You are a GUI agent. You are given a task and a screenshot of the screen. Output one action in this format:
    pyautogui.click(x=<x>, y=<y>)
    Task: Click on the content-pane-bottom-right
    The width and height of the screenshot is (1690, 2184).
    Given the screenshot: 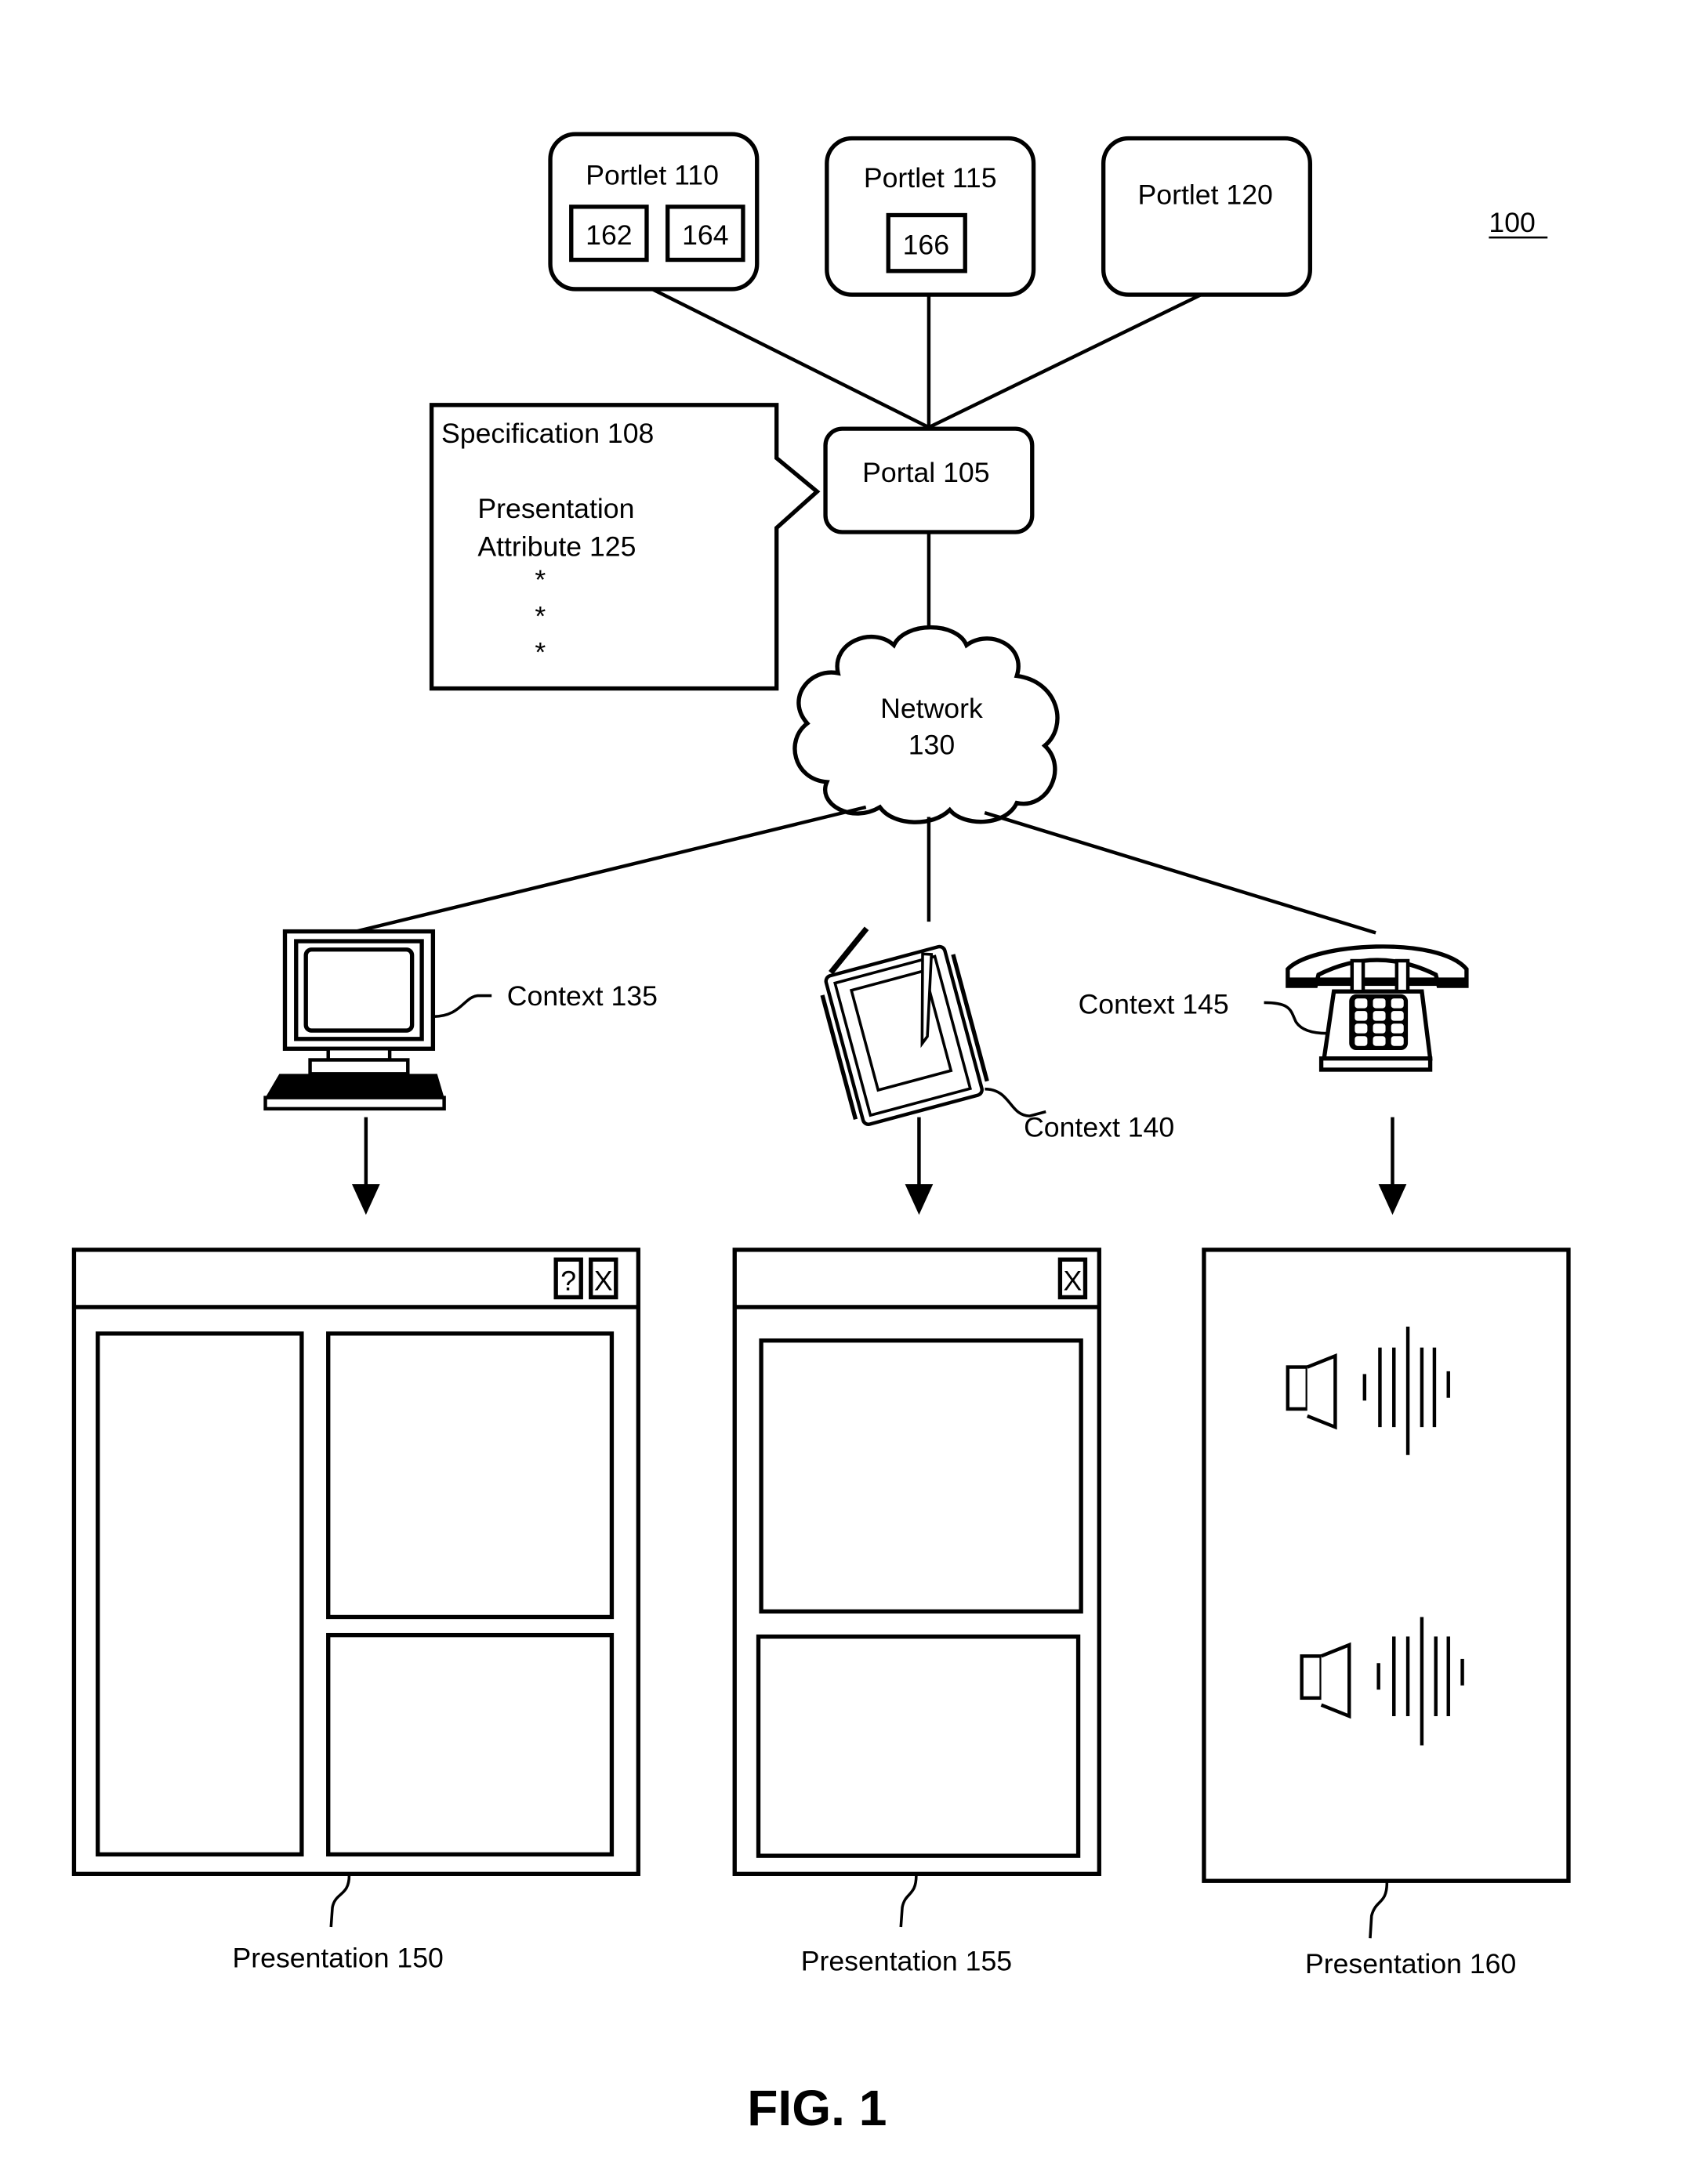 What is the action you would take?
    pyautogui.click(x=470, y=1744)
    